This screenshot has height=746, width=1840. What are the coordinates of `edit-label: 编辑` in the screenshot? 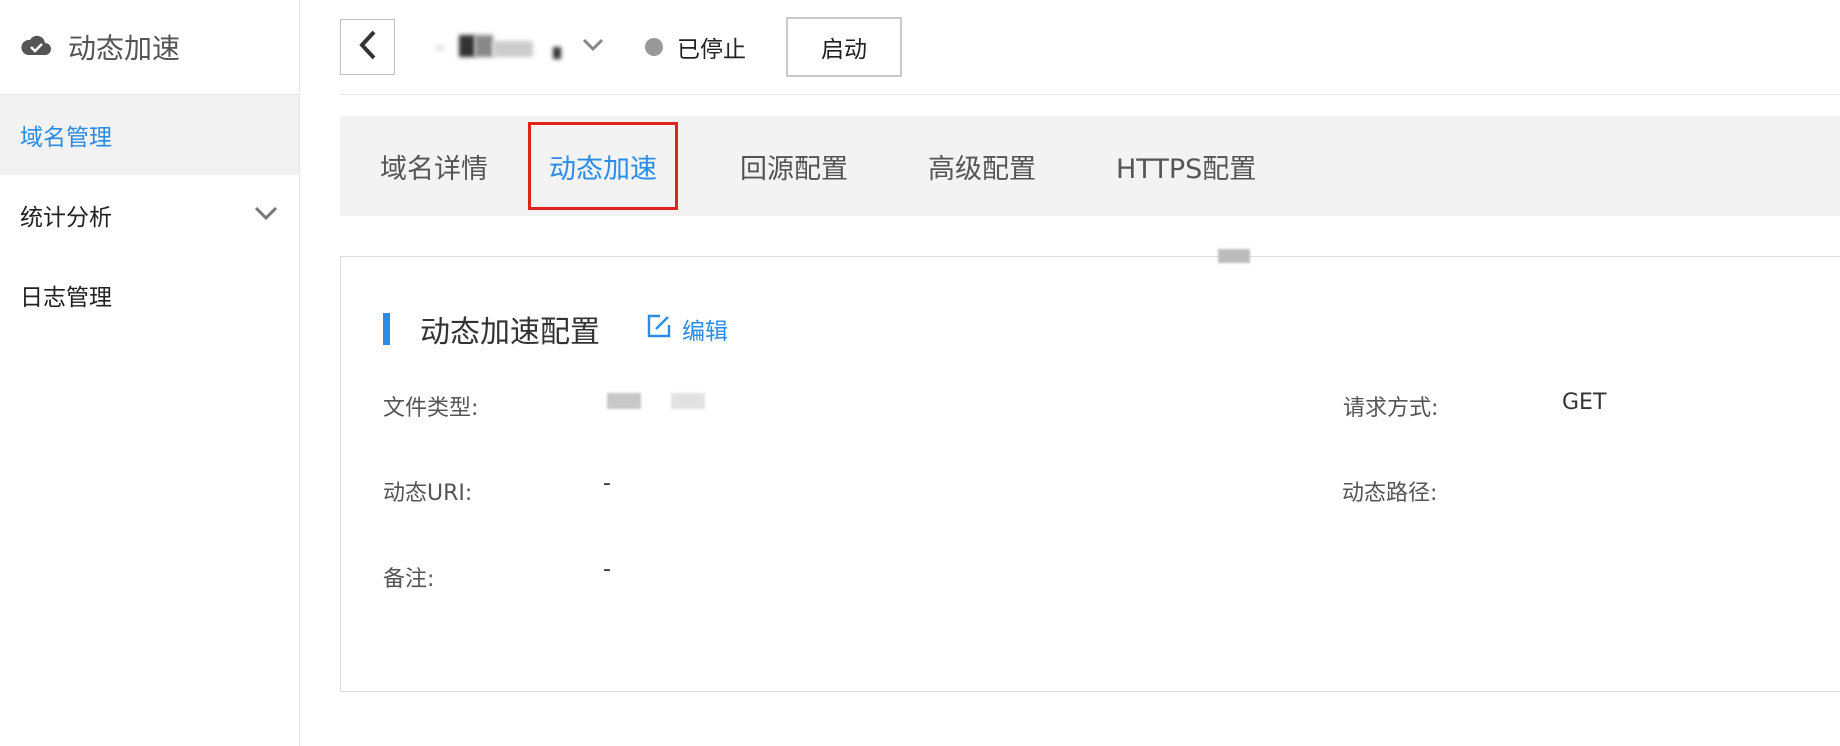 It's located at (705, 332).